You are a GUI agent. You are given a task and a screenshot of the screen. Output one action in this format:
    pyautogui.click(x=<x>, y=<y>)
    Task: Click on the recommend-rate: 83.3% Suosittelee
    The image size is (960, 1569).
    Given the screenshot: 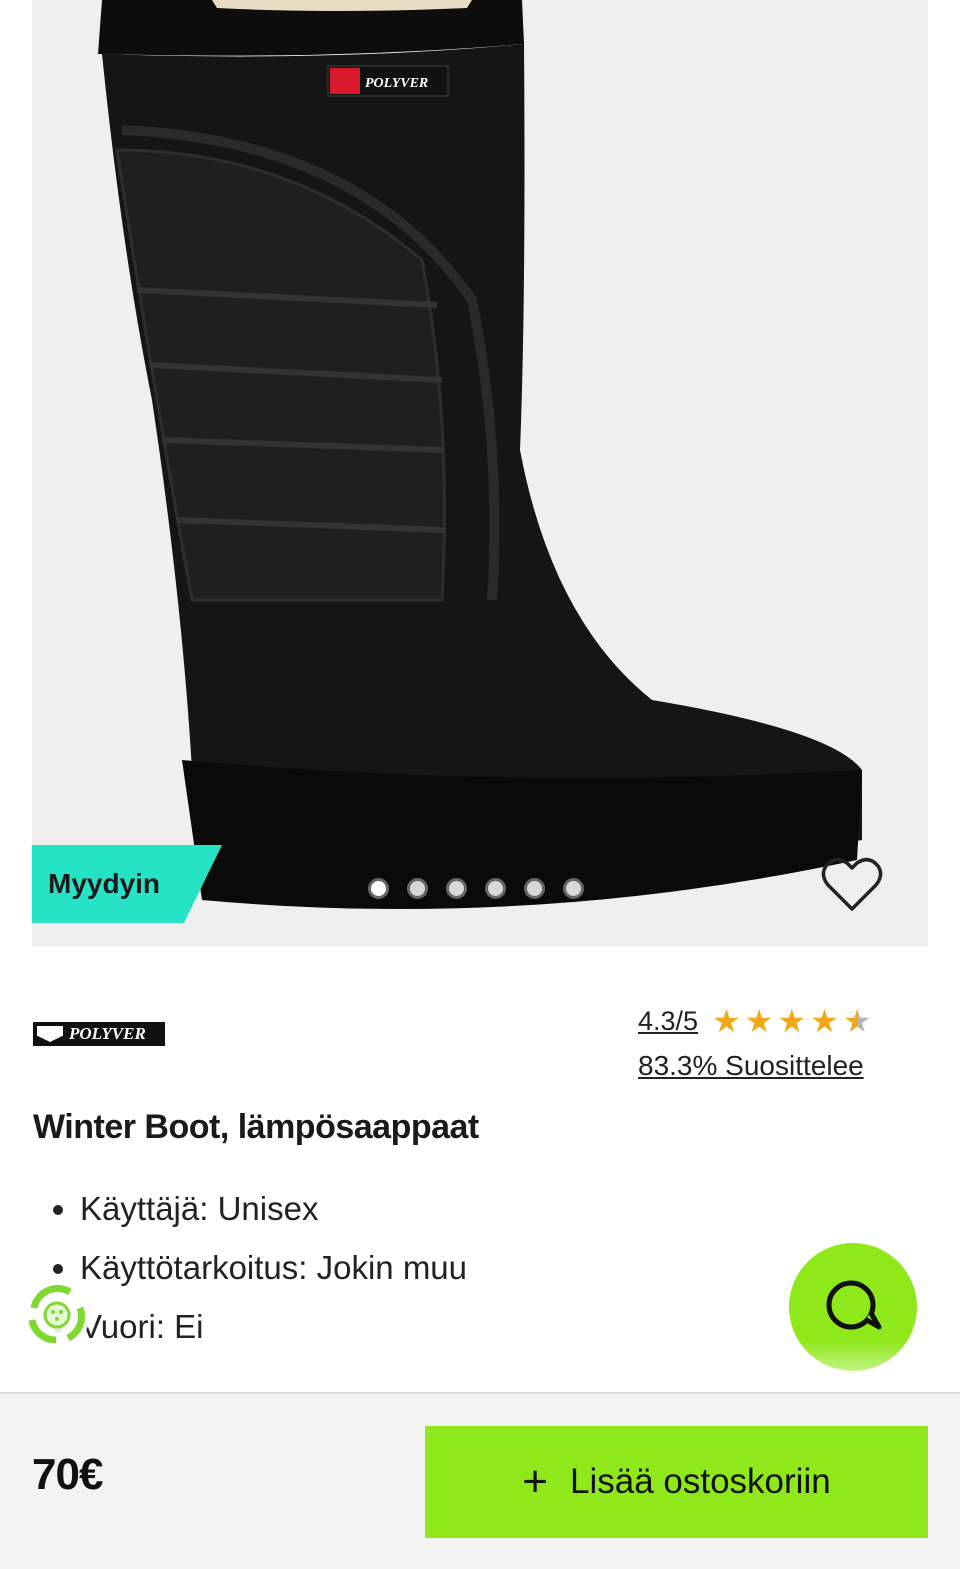 What is the action you would take?
    pyautogui.click(x=751, y=1066)
    